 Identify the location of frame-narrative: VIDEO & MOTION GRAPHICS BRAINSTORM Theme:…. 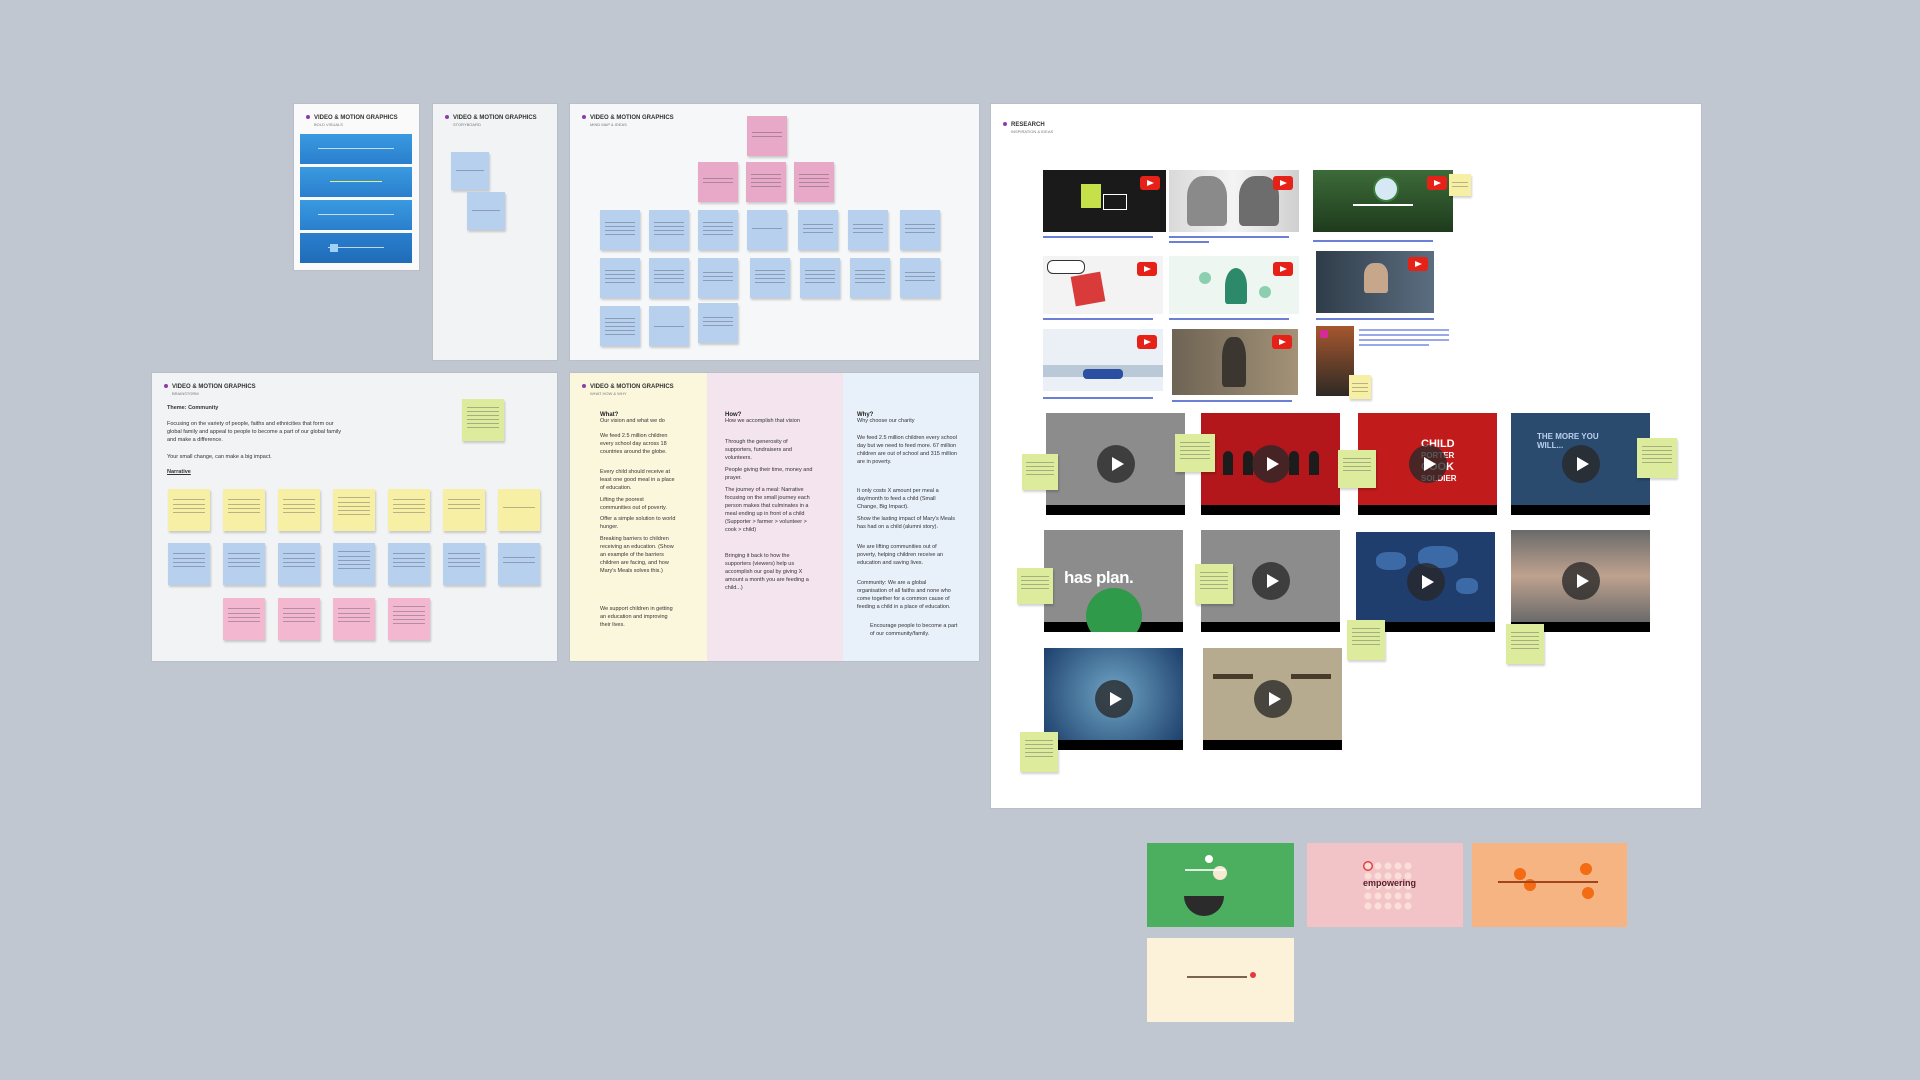
(354, 517).